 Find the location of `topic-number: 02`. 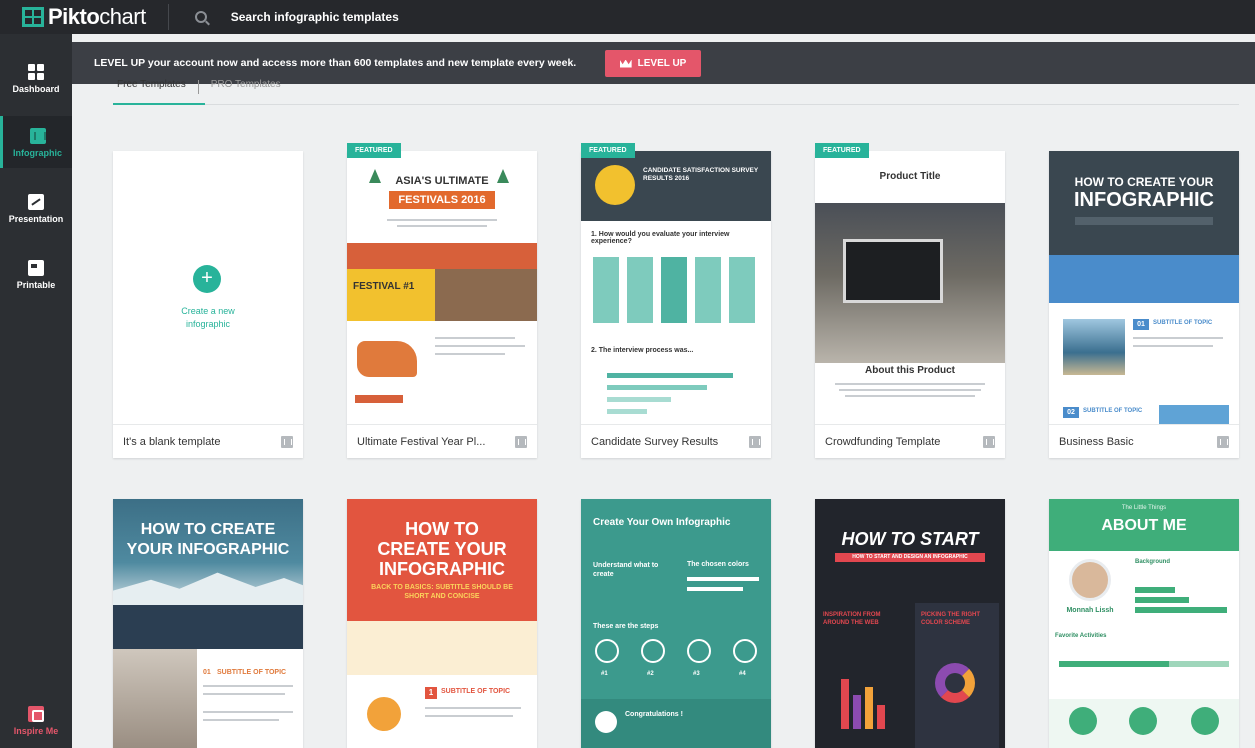

topic-number: 02 is located at coordinates (1071, 412).